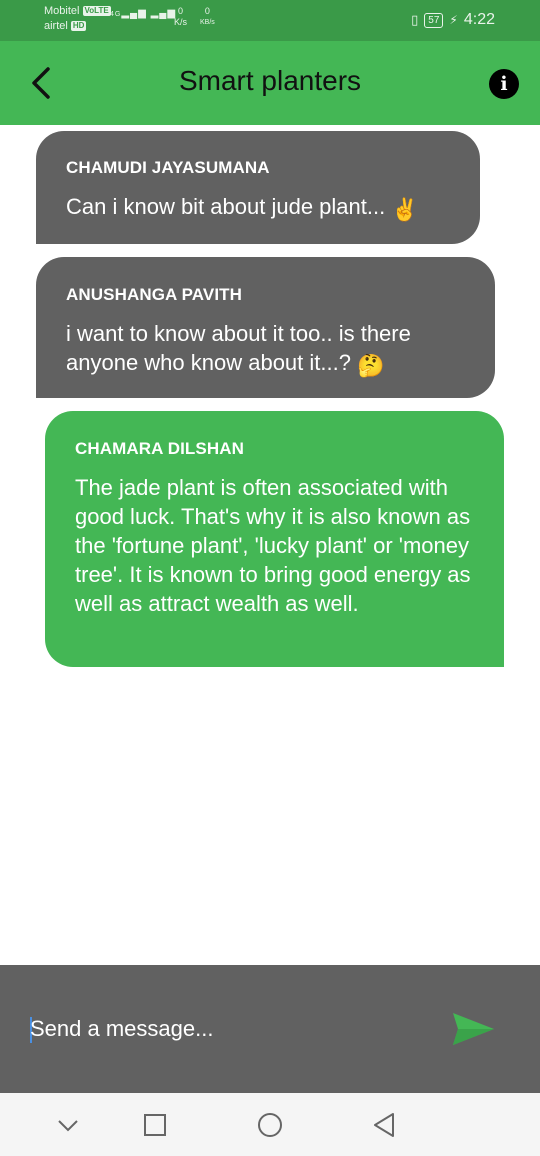 The image size is (540, 1156). Describe the element at coordinates (96, 11) in the screenshot. I see `volte-badge: VoLTE` at that location.